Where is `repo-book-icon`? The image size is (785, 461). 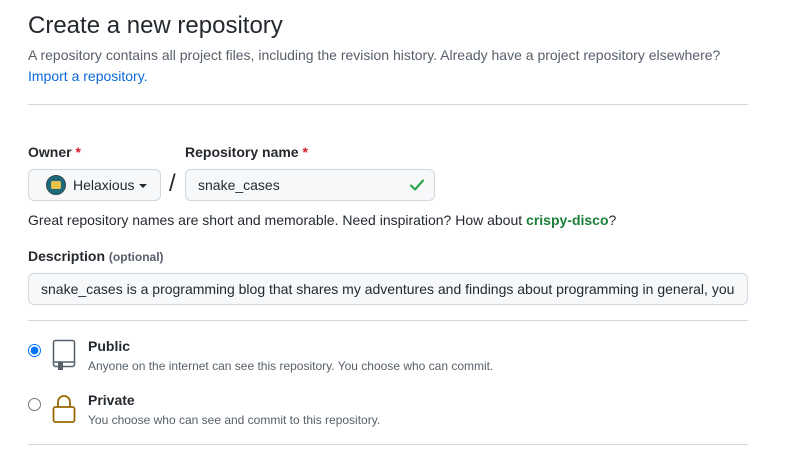
repo-book-icon is located at coordinates (64, 354).